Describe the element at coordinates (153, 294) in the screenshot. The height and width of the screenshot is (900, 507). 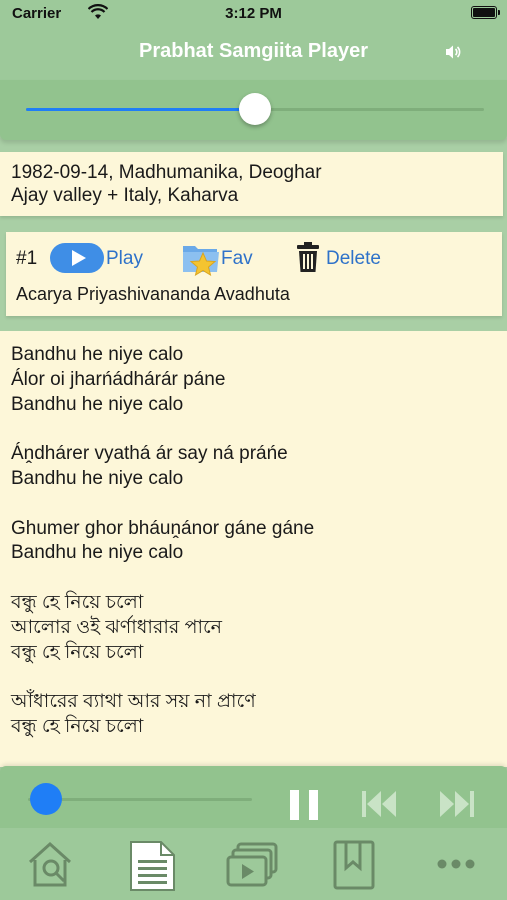
I see `track-artist: Acarya Priyashivananda Avadhuta` at that location.